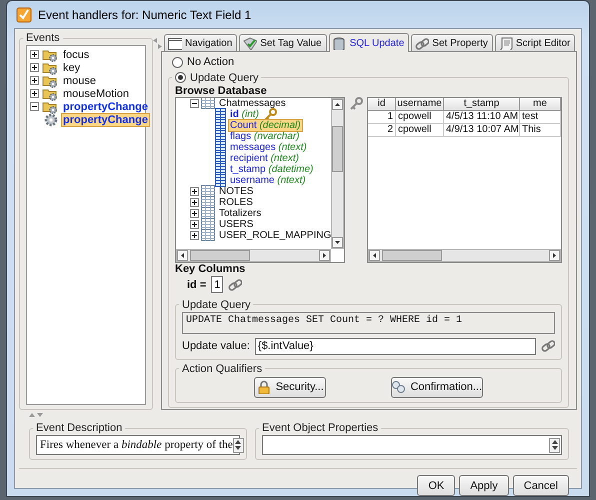 This screenshot has height=500, width=596. Describe the element at coordinates (540, 130) in the screenshot. I see `table-cell: This` at that location.